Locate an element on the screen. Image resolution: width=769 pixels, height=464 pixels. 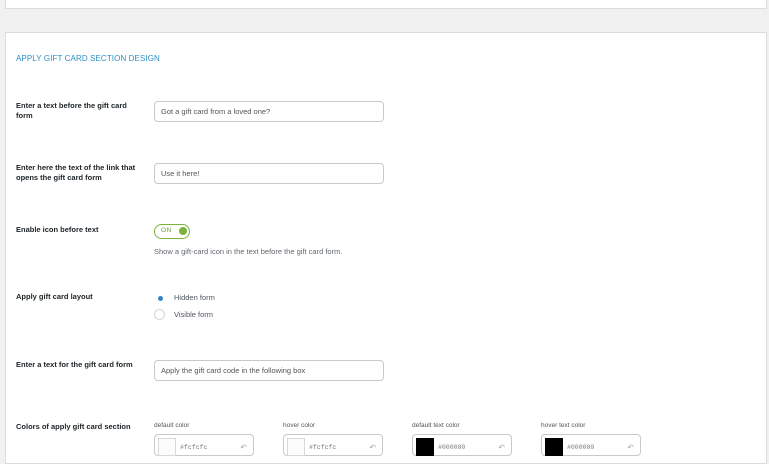
form-text-input is located at coordinates (269, 370).